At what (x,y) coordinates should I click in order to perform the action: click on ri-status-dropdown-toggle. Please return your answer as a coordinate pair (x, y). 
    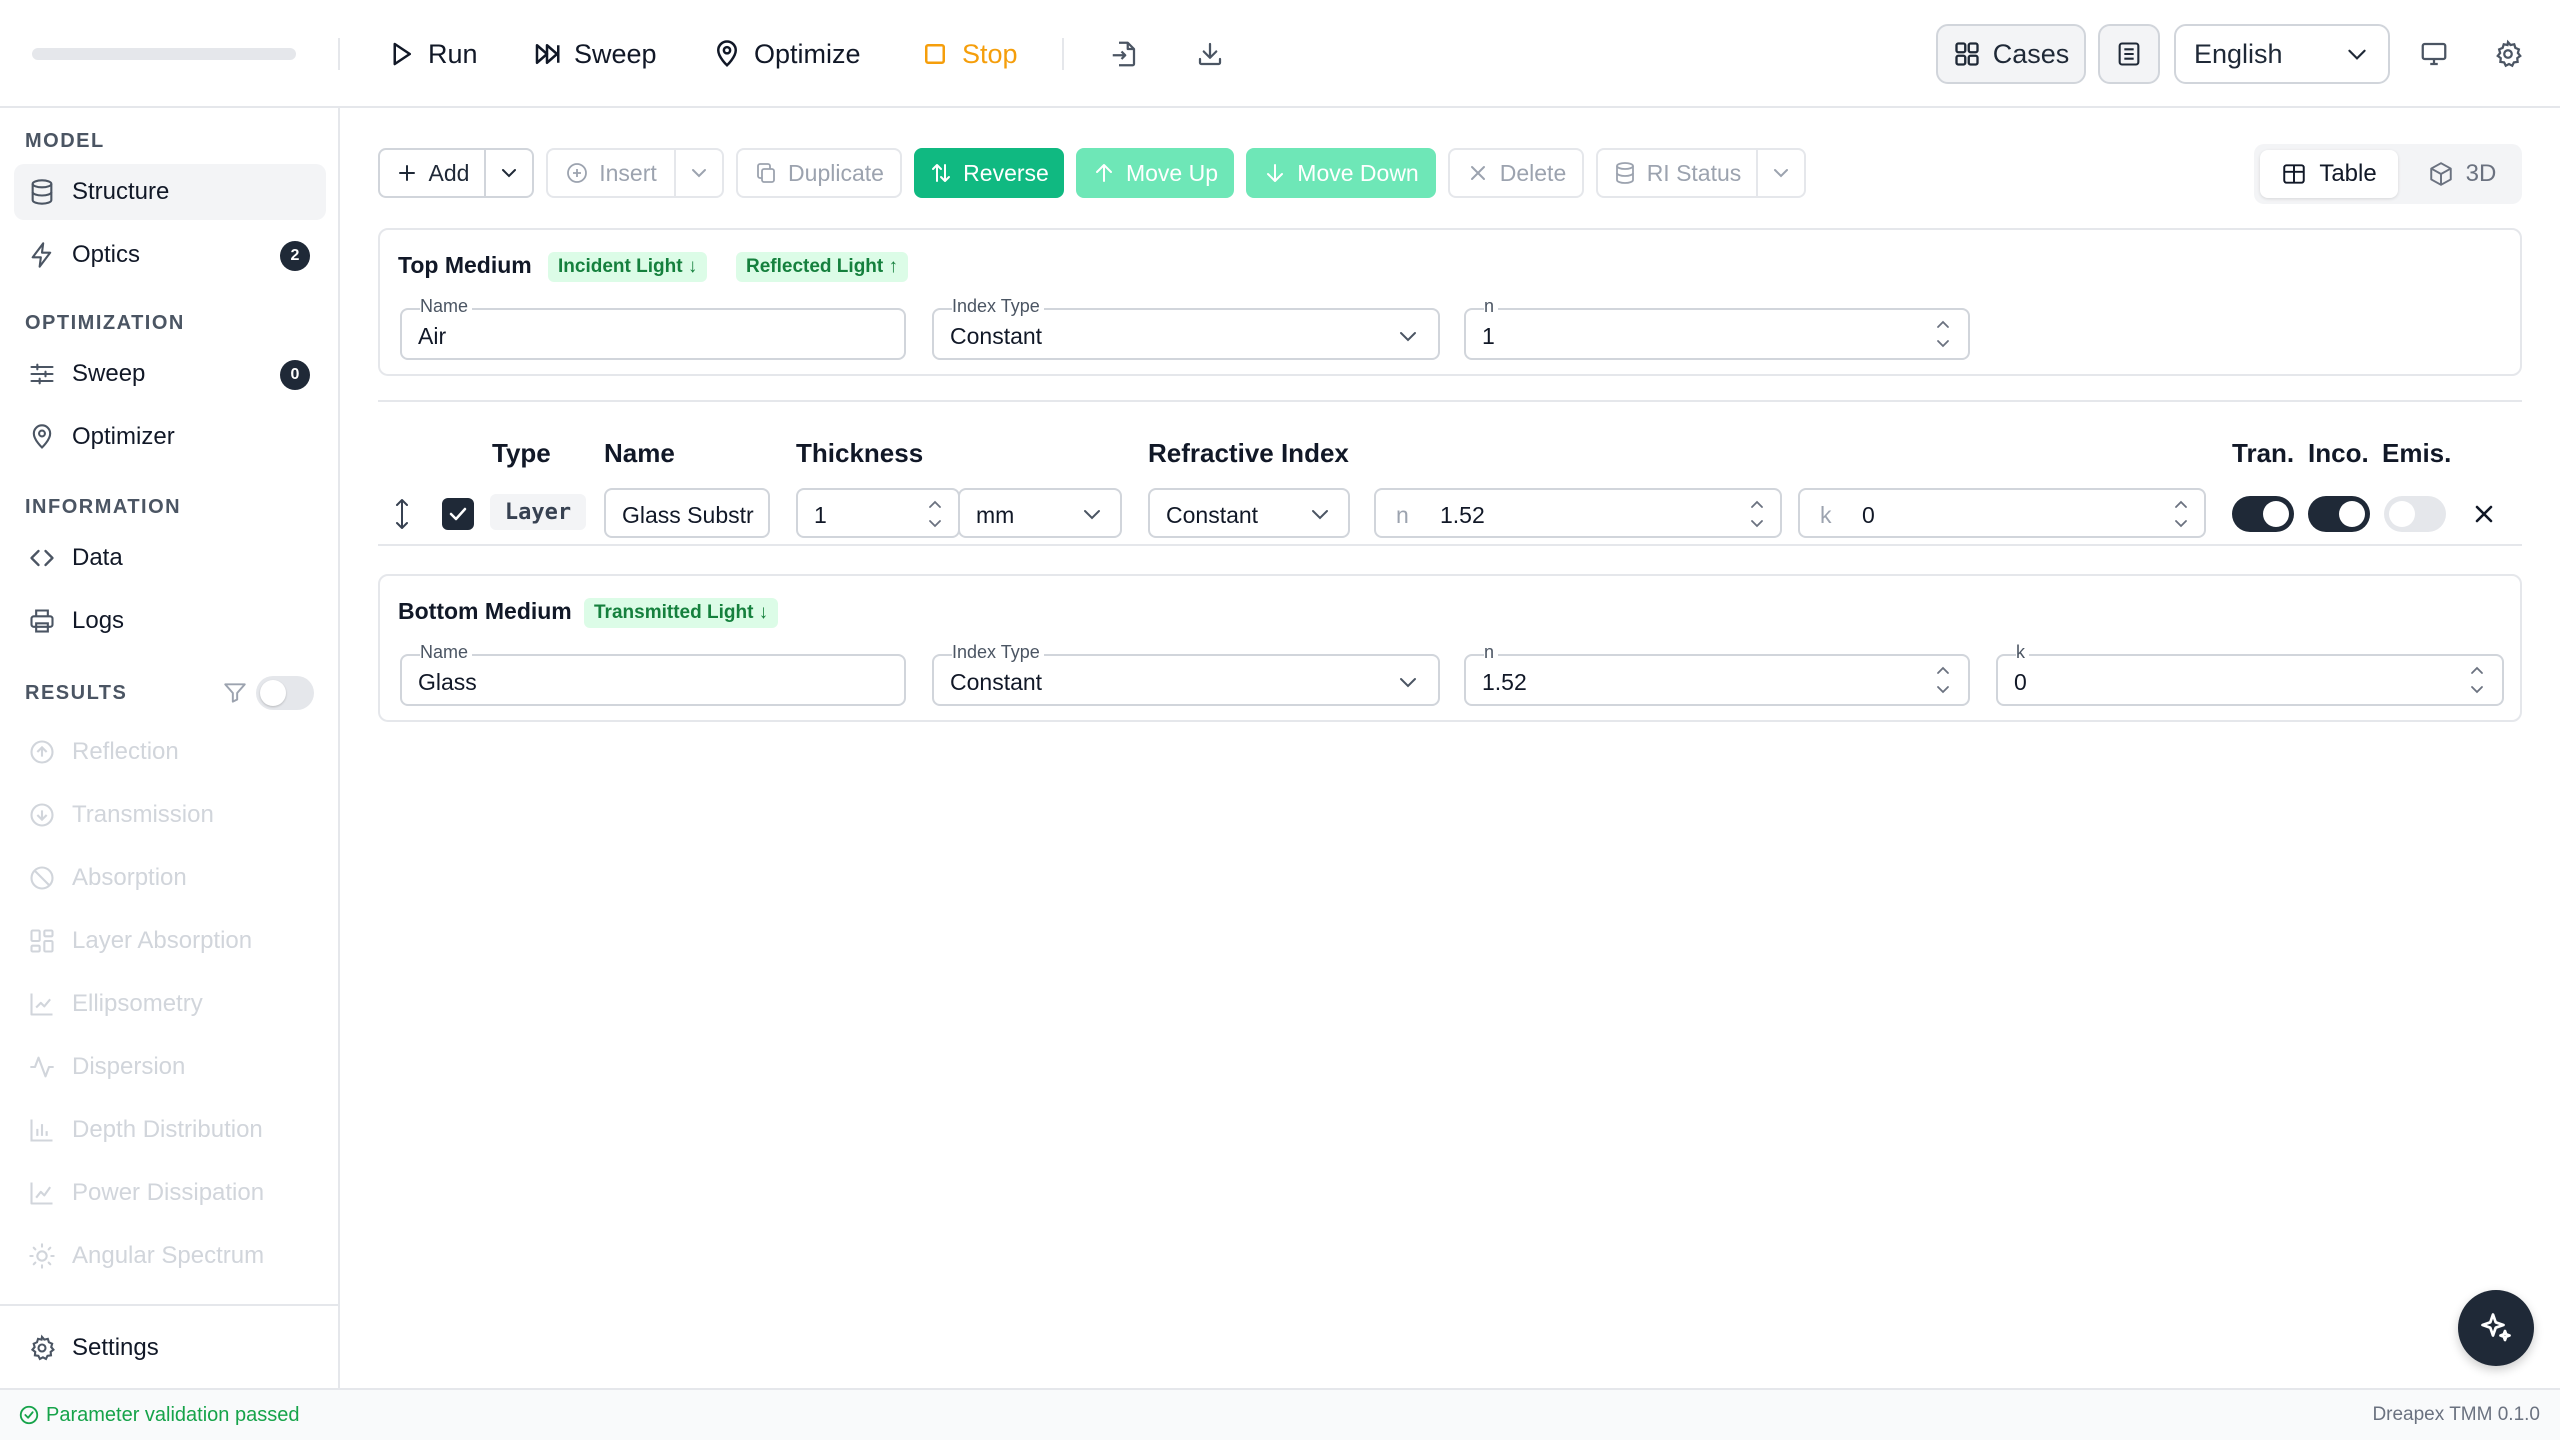
    Looking at the image, I should click on (1781, 173).